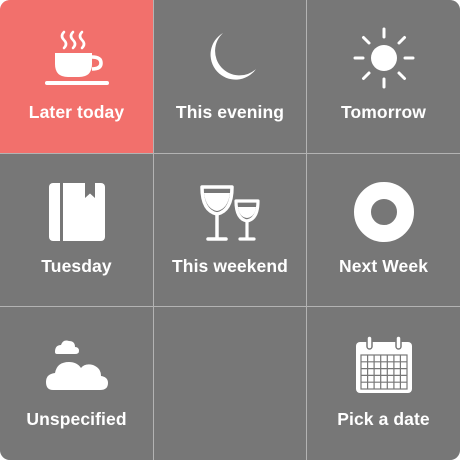 The width and height of the screenshot is (460, 460). What do you see at coordinates (76, 365) in the screenshot?
I see `cloud-icon` at bounding box center [76, 365].